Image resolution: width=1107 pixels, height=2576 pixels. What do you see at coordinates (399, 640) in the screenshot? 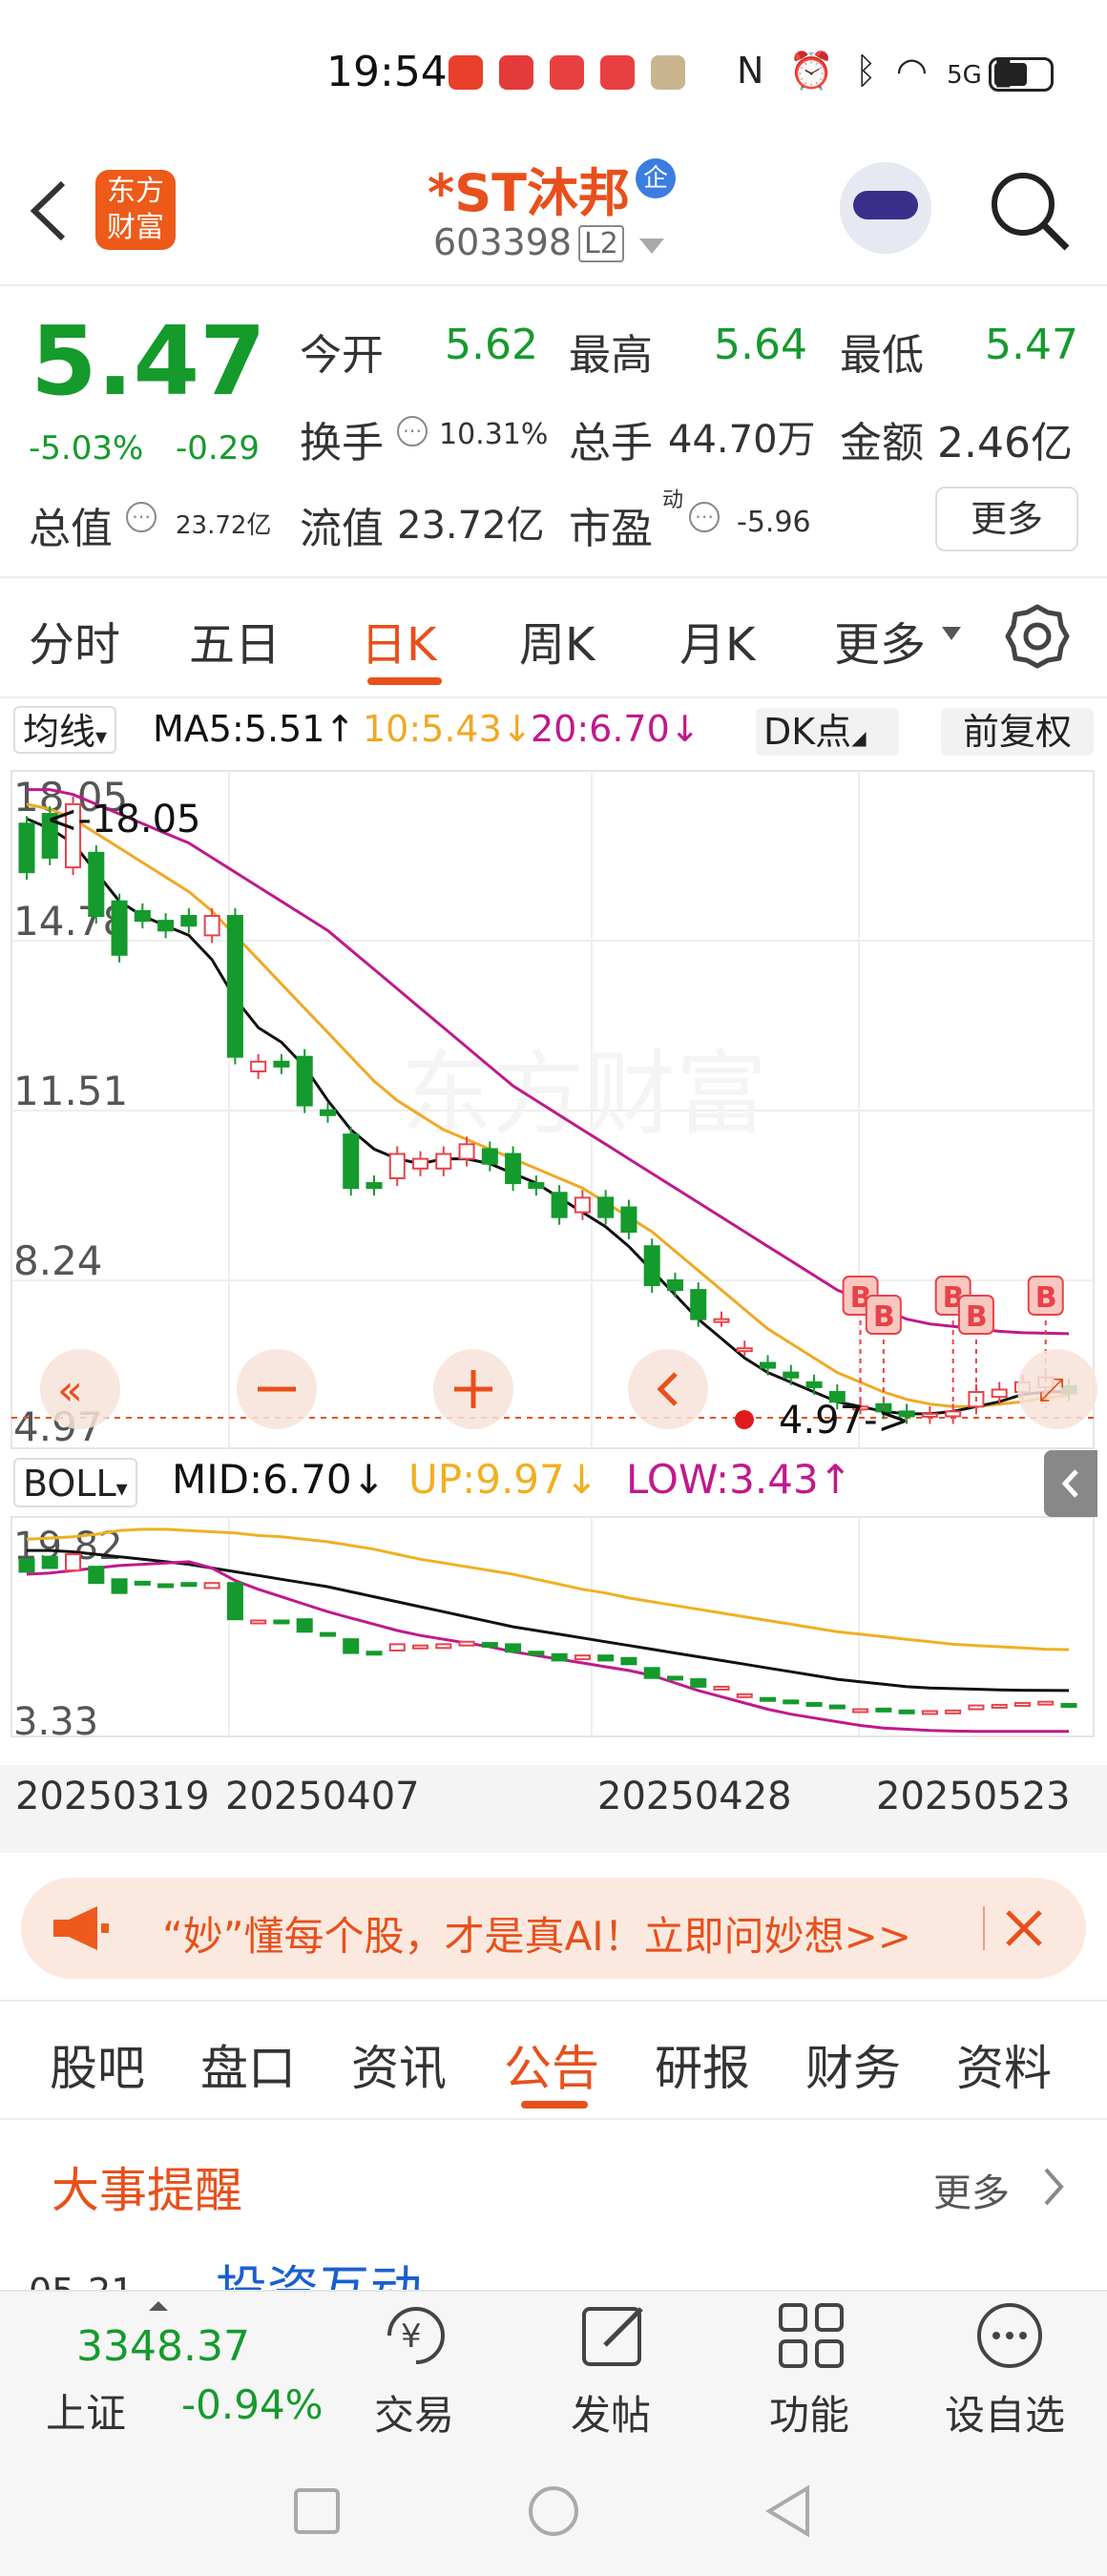
I see `tab-daily-k: 日K` at bounding box center [399, 640].